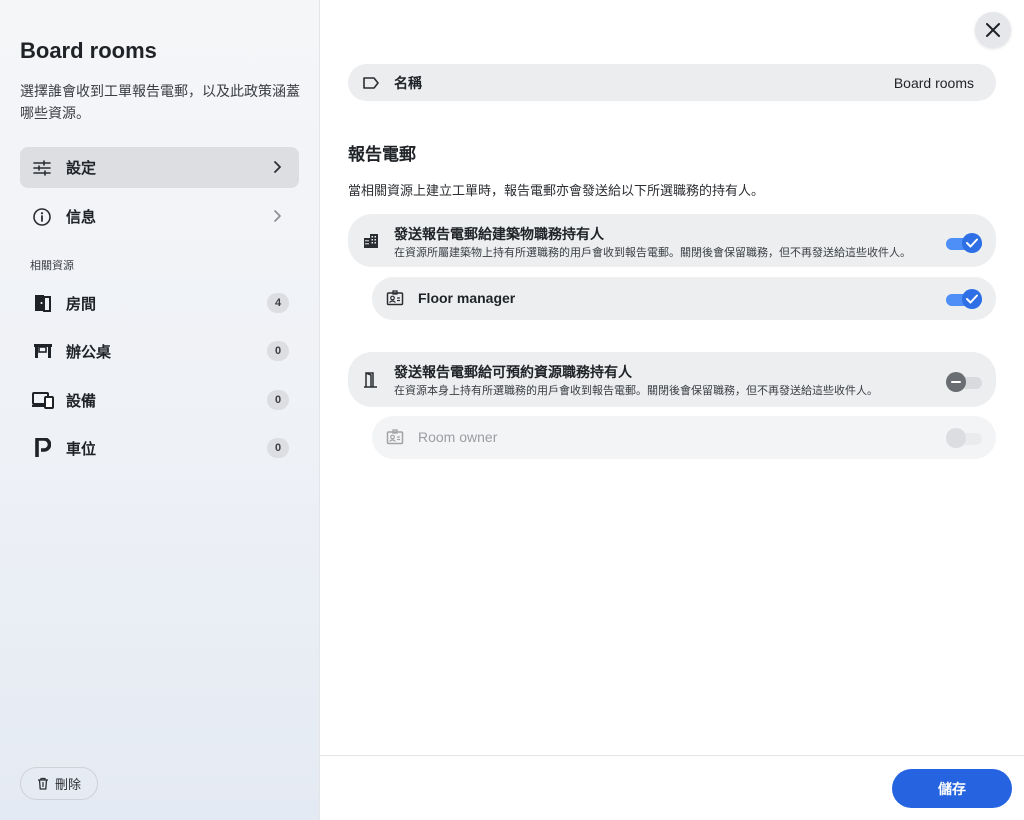 The width and height of the screenshot is (1024, 820). I want to click on resource-count-badge: 4, so click(278, 303).